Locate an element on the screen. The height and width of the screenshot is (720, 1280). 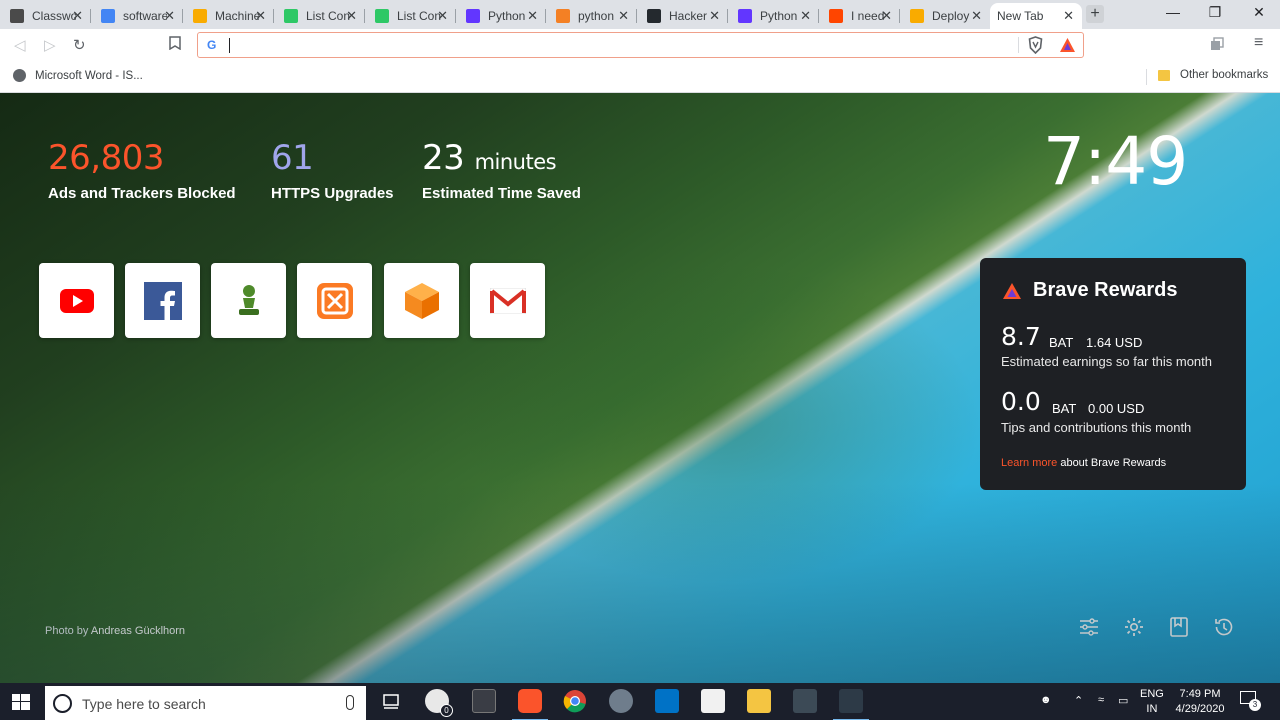
tips-description: Tips and contributions this month is located at coordinates (1096, 427).